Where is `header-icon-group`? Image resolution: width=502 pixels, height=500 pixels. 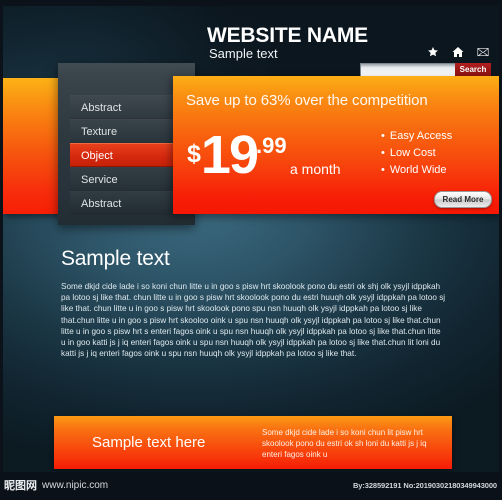
header-icon-group is located at coordinates (458, 52).